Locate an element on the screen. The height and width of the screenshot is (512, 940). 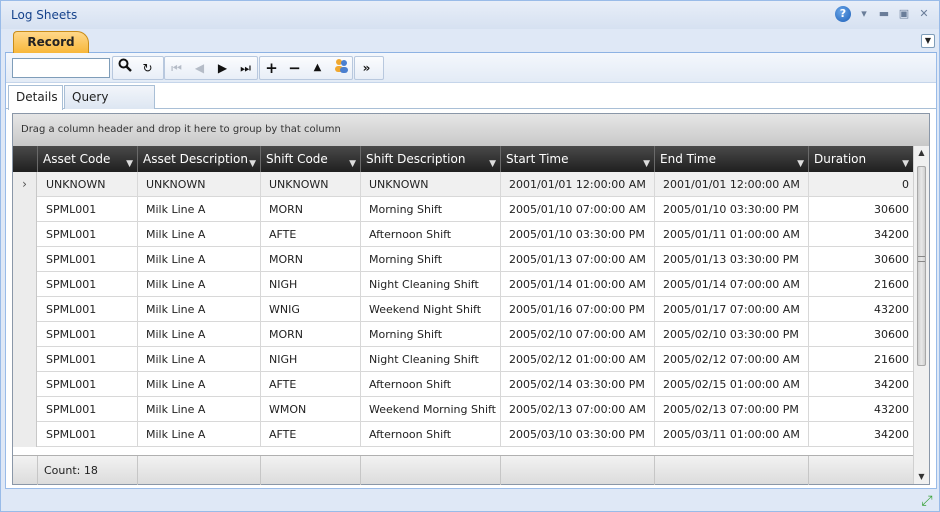
cell-start-time: 2005/02/10 07:00:00 AM is located at coordinates (578, 334).